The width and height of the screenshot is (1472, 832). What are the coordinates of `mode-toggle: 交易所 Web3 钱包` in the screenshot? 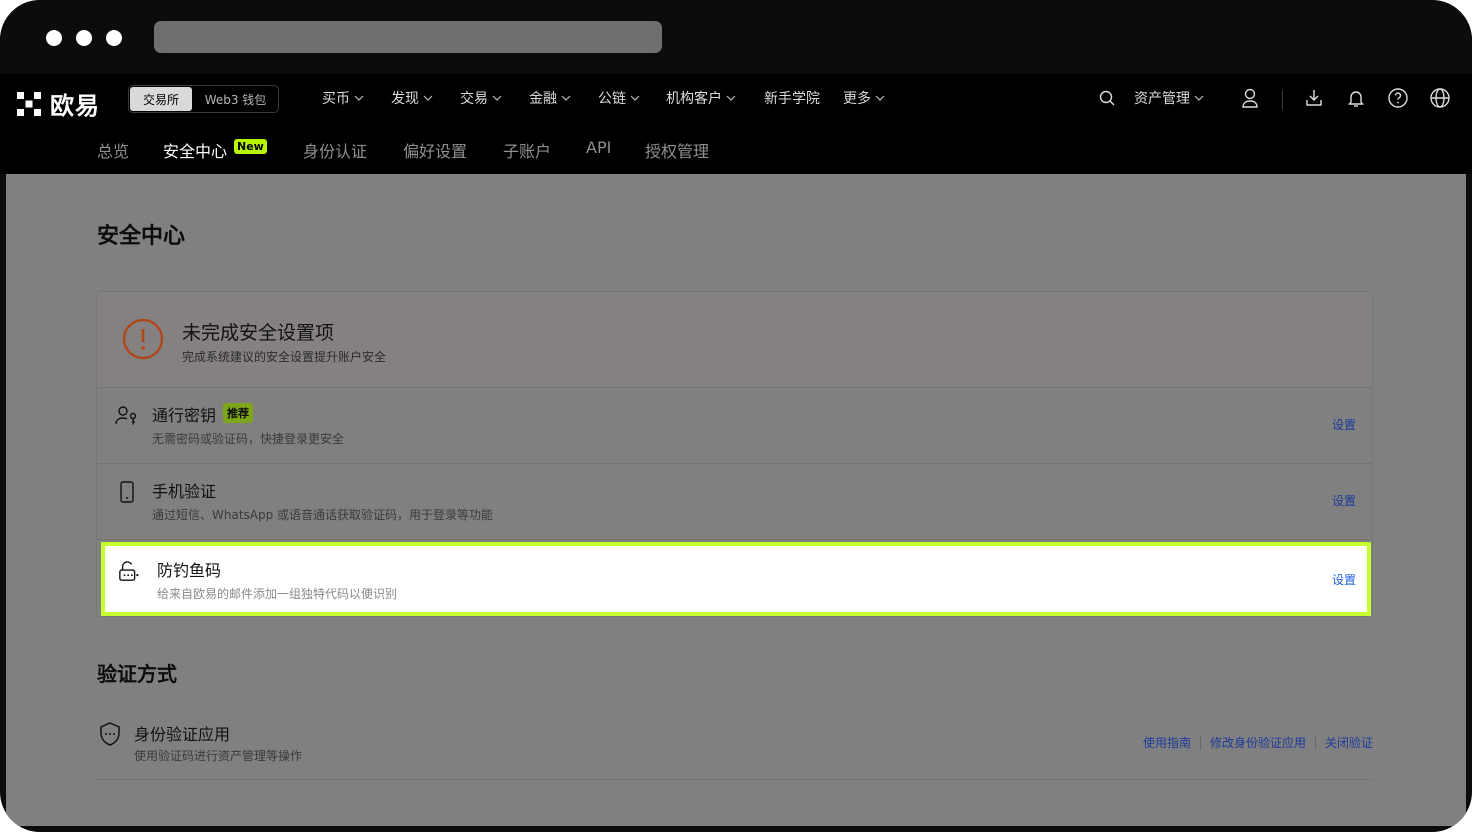 It's located at (203, 99).